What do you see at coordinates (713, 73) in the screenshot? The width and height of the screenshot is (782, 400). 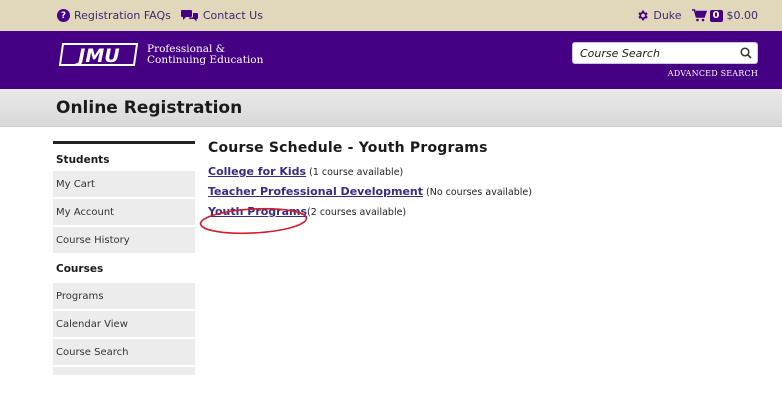 I see `advanced-search-link: ADVANCED SEARCH` at bounding box center [713, 73].